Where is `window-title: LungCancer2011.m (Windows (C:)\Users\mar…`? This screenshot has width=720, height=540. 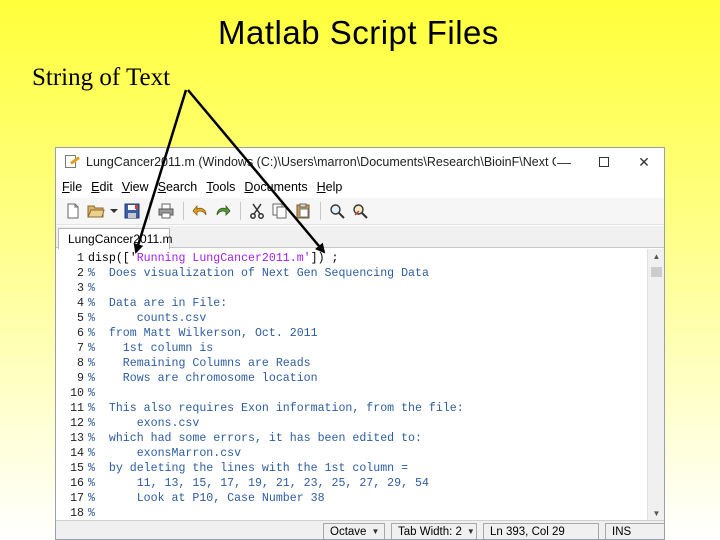
window-title: LungCancer2011.m (Windows (C:)\Users\mar… is located at coordinates (321, 162).